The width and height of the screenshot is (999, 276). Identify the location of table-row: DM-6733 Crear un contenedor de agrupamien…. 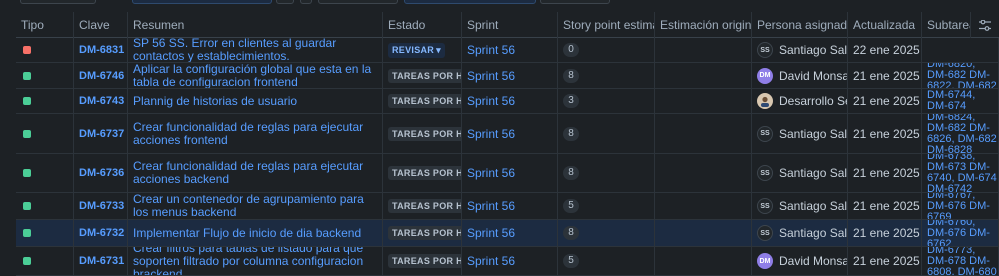
(507, 206).